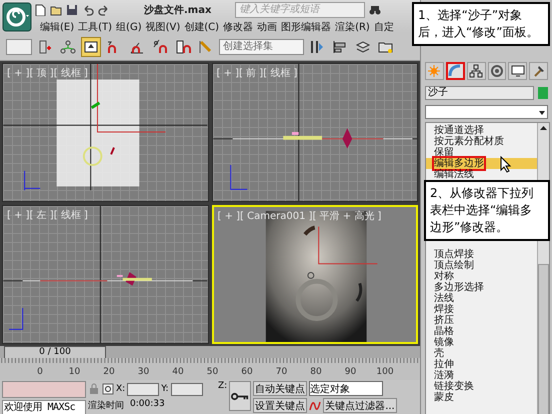 This screenshot has height=414, width=552. Describe the element at coordinates (481, 152) in the screenshot. I see `modifier-list-item: 保留` at that location.